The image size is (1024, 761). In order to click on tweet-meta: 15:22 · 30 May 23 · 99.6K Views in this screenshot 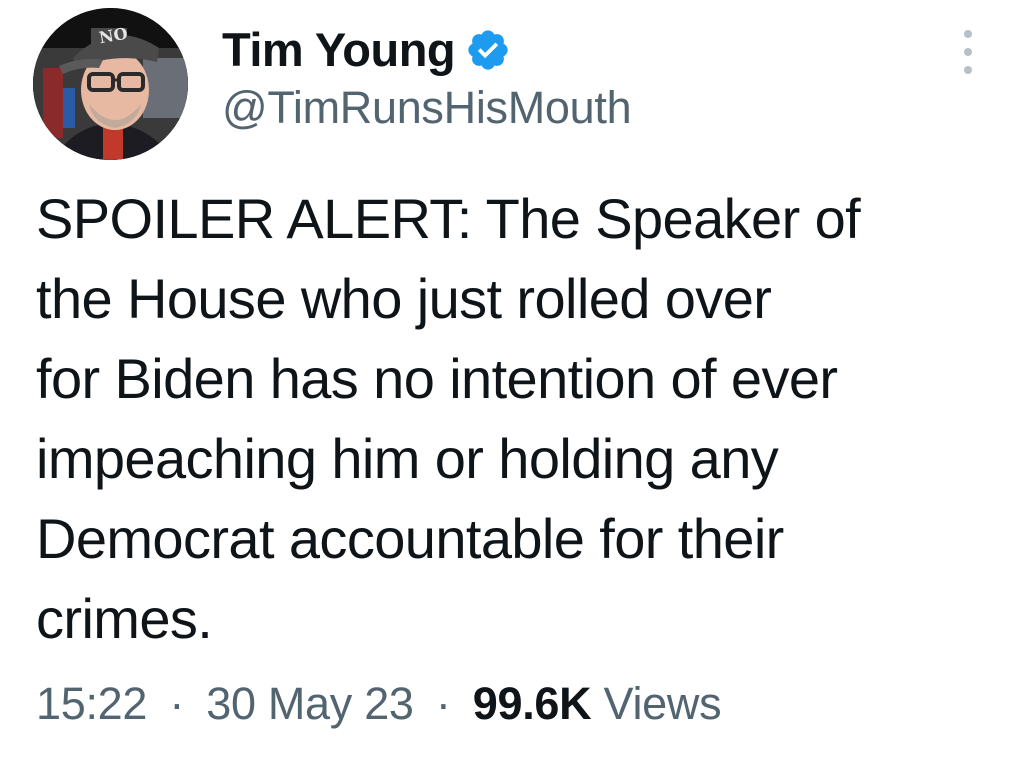, I will do `click(379, 704)`.